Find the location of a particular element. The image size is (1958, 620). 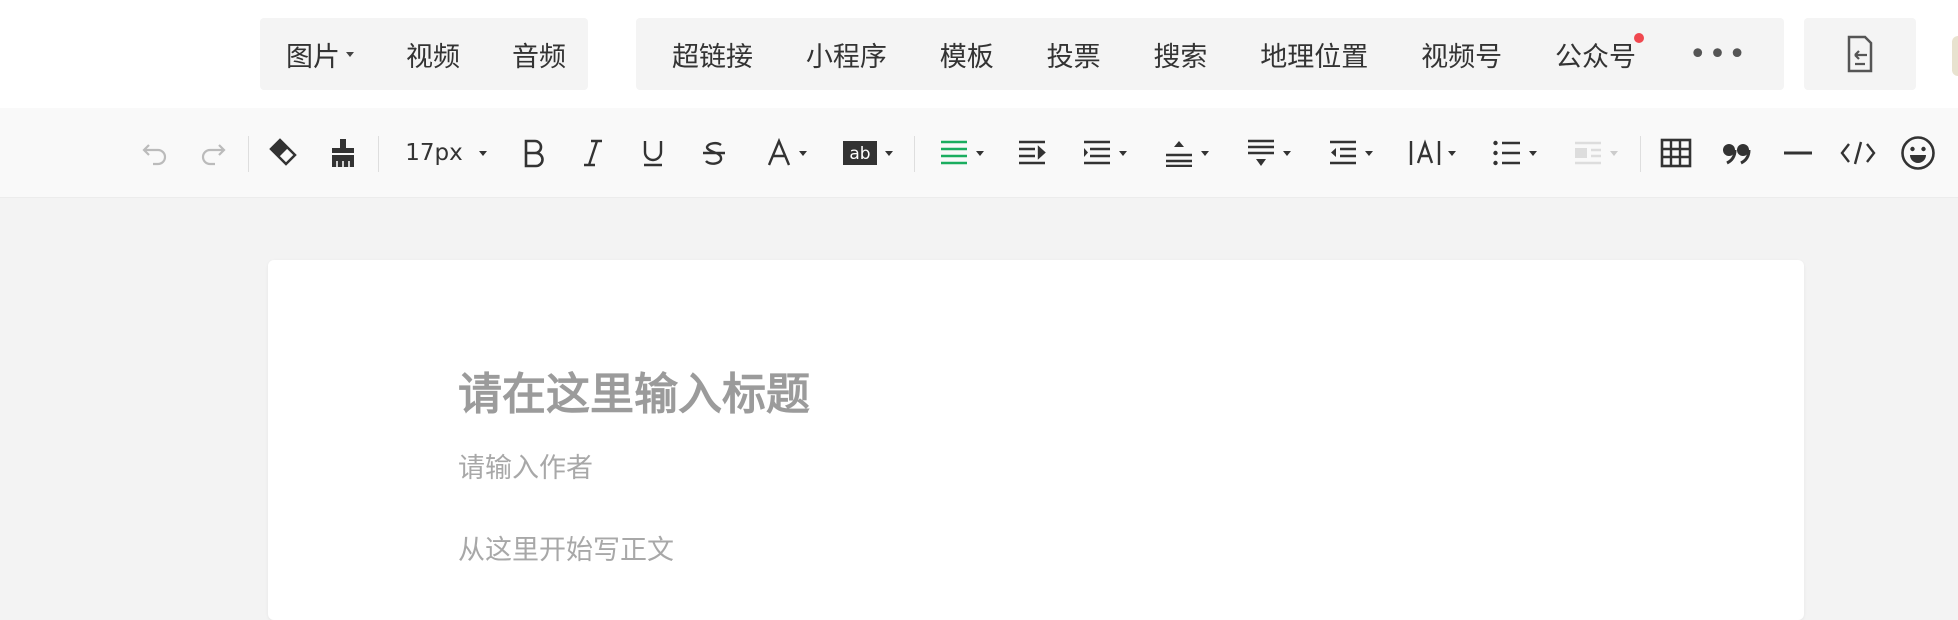

float-icon is located at coordinates (1587, 153).